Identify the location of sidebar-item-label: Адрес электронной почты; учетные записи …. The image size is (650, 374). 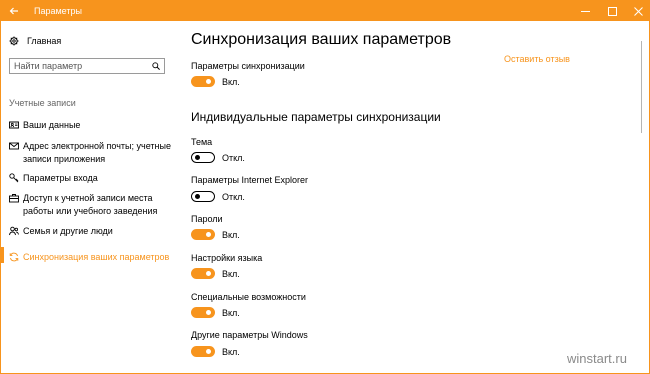
(97, 152).